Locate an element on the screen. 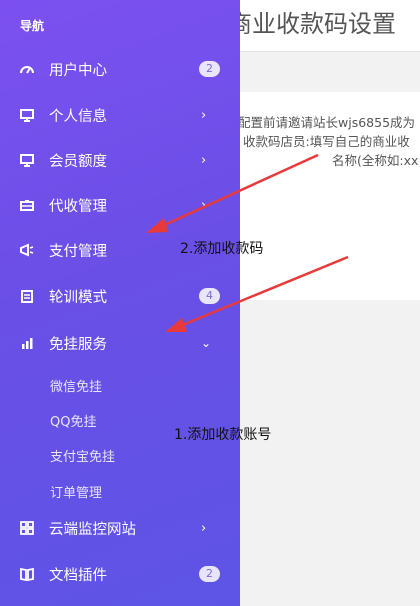  bar-chart-icon is located at coordinates (27, 343).